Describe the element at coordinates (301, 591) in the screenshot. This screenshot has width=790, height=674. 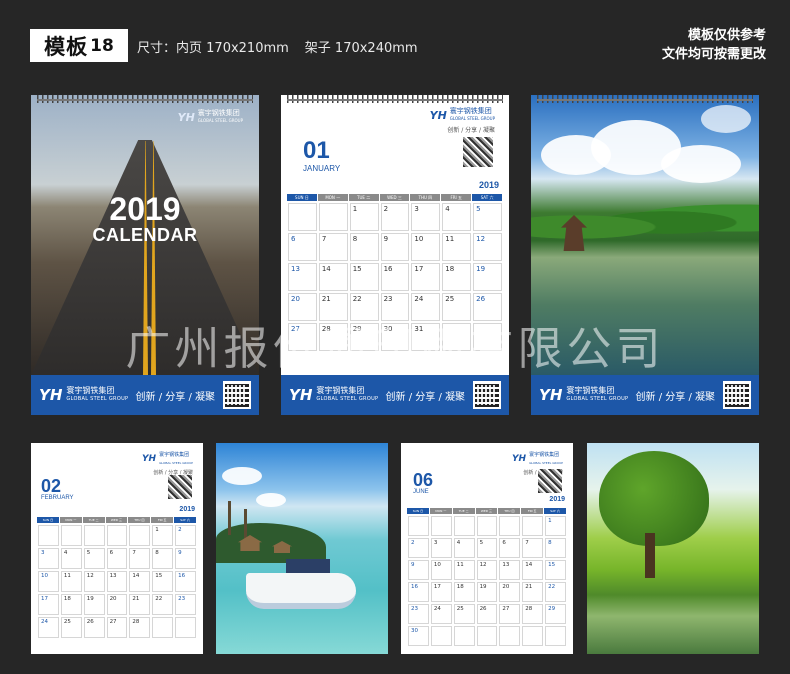
I see `speed-boat` at that location.